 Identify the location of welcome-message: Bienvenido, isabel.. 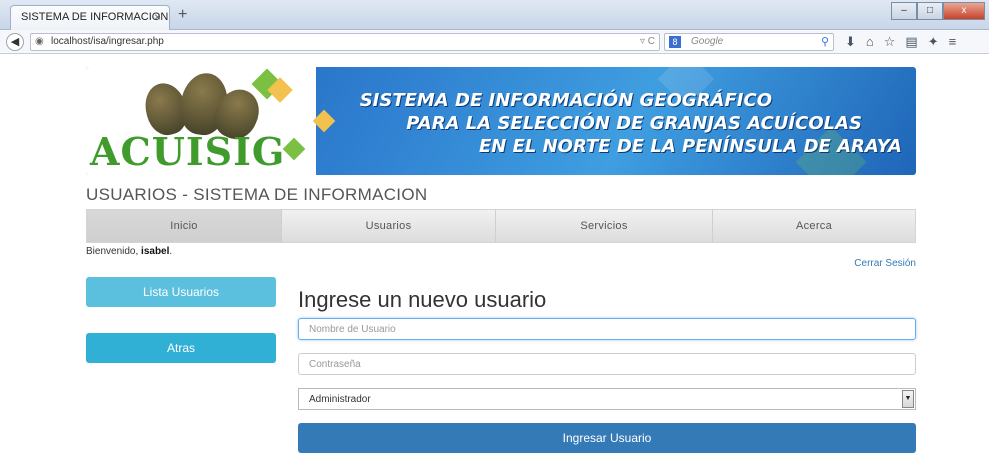
(129, 251).